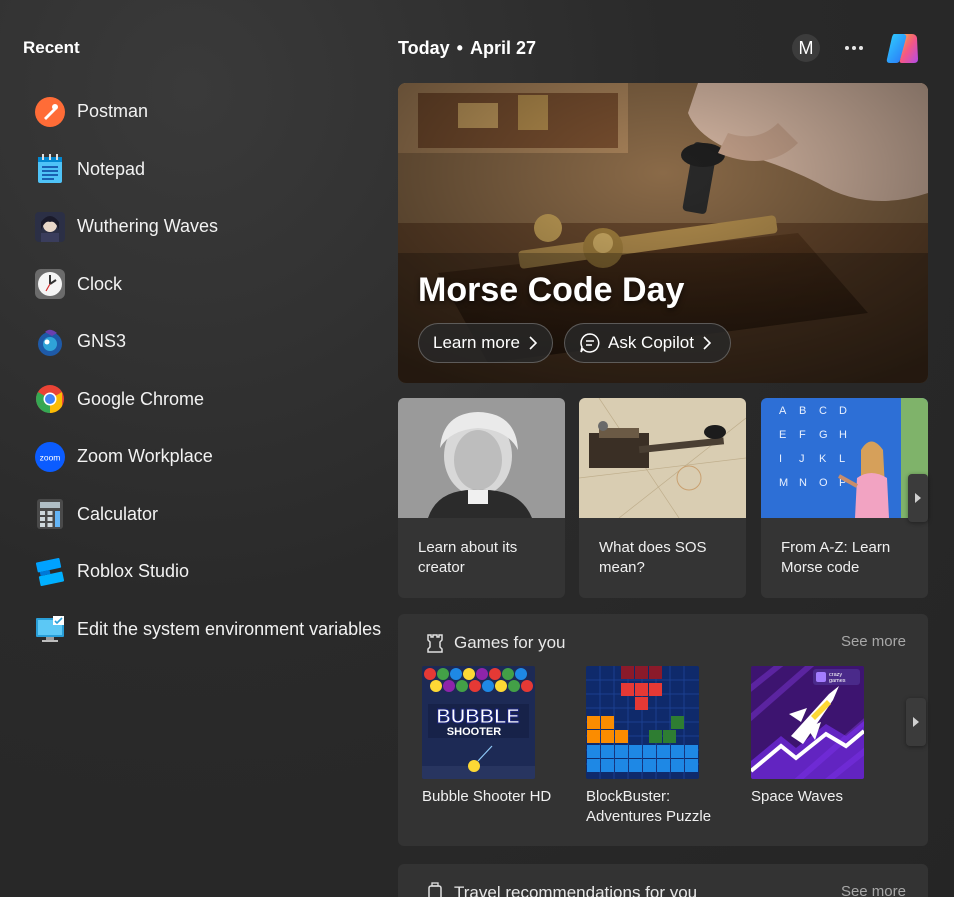 The height and width of the screenshot is (897, 954). What do you see at coordinates (503, 48) in the screenshot?
I see `date-label: April 27` at bounding box center [503, 48].